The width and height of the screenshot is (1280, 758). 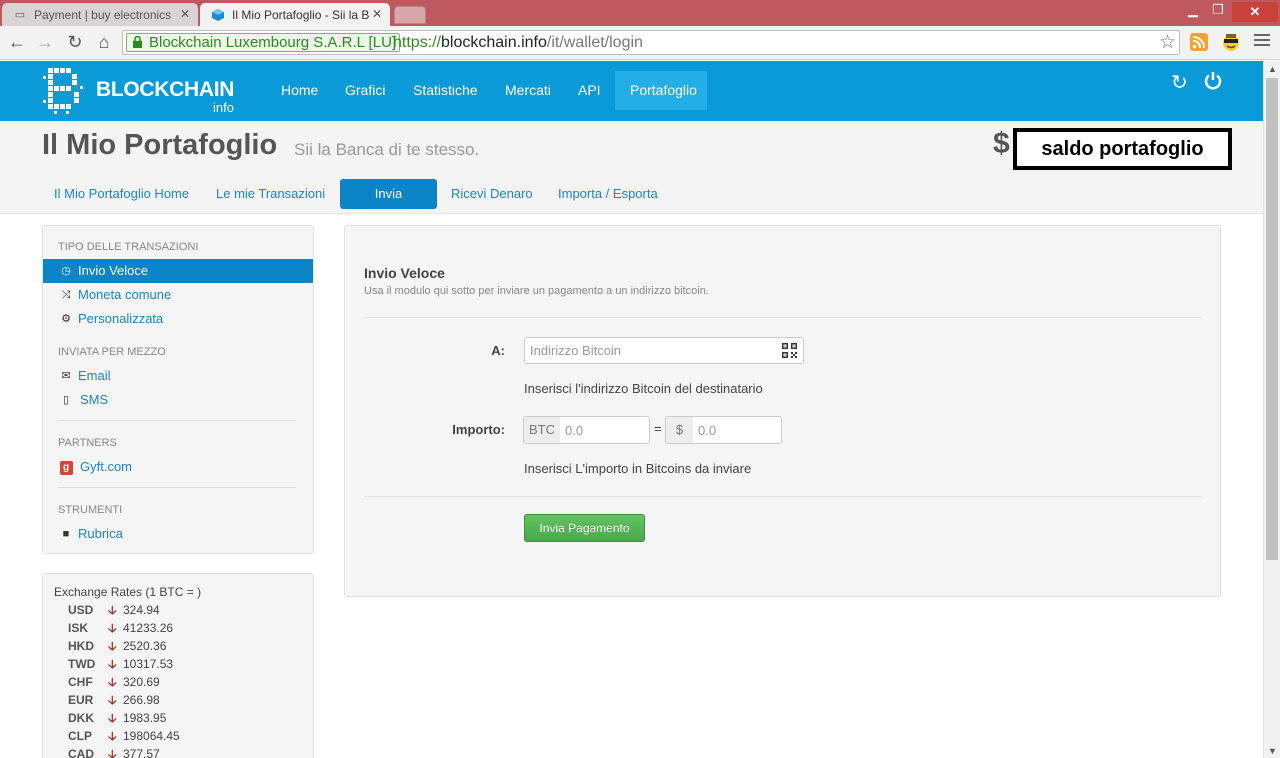 What do you see at coordinates (498, 350) in the screenshot?
I see `to-label: A:` at bounding box center [498, 350].